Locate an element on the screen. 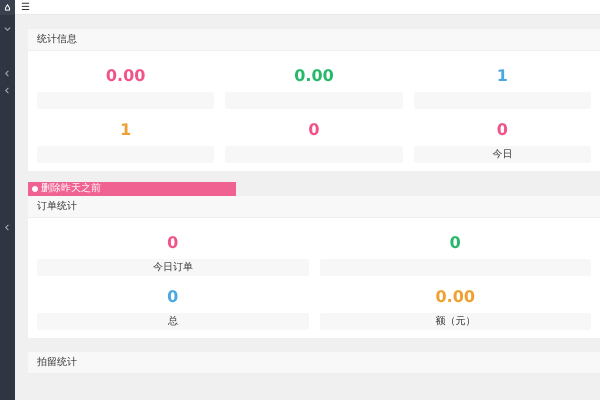 The image size is (600, 400). label-bar: 今日订单 is located at coordinates (172, 267).